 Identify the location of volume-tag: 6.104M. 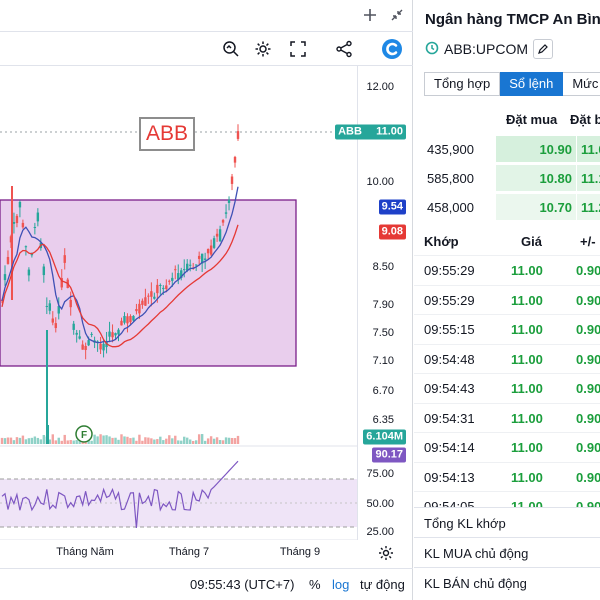
(384, 437).